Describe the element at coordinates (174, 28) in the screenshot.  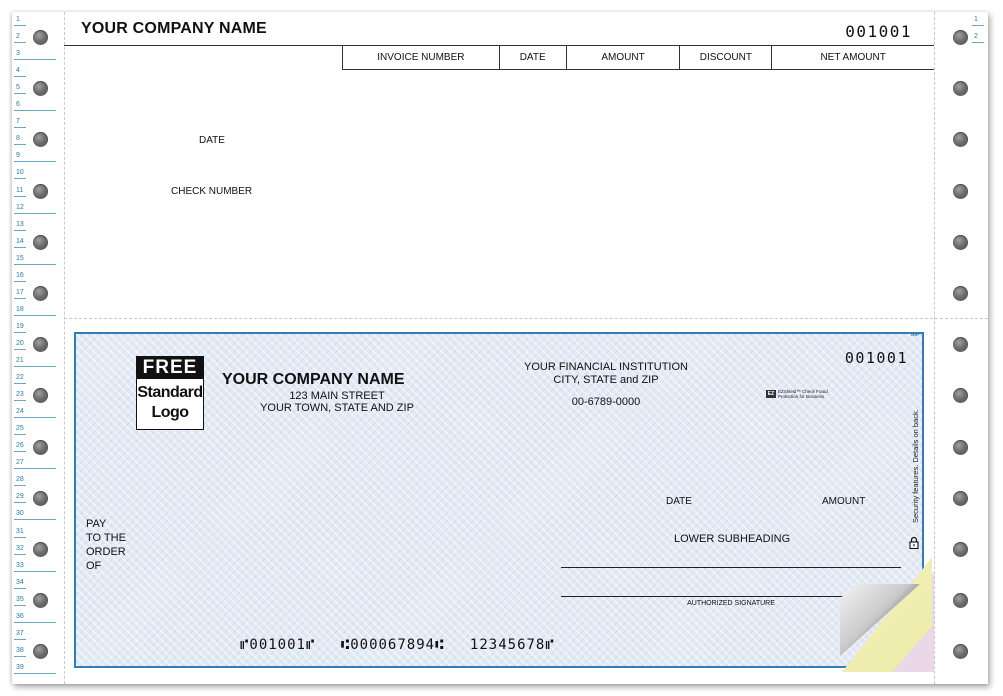
I see `stub-company-name: YOUR COMPANY NAME` at that location.